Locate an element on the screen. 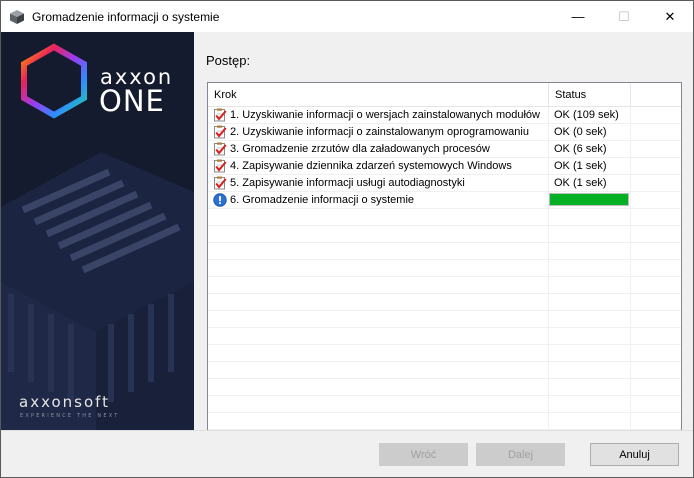  step-label: 6. Gromadzenie informacji o systemie is located at coordinates (322, 200).